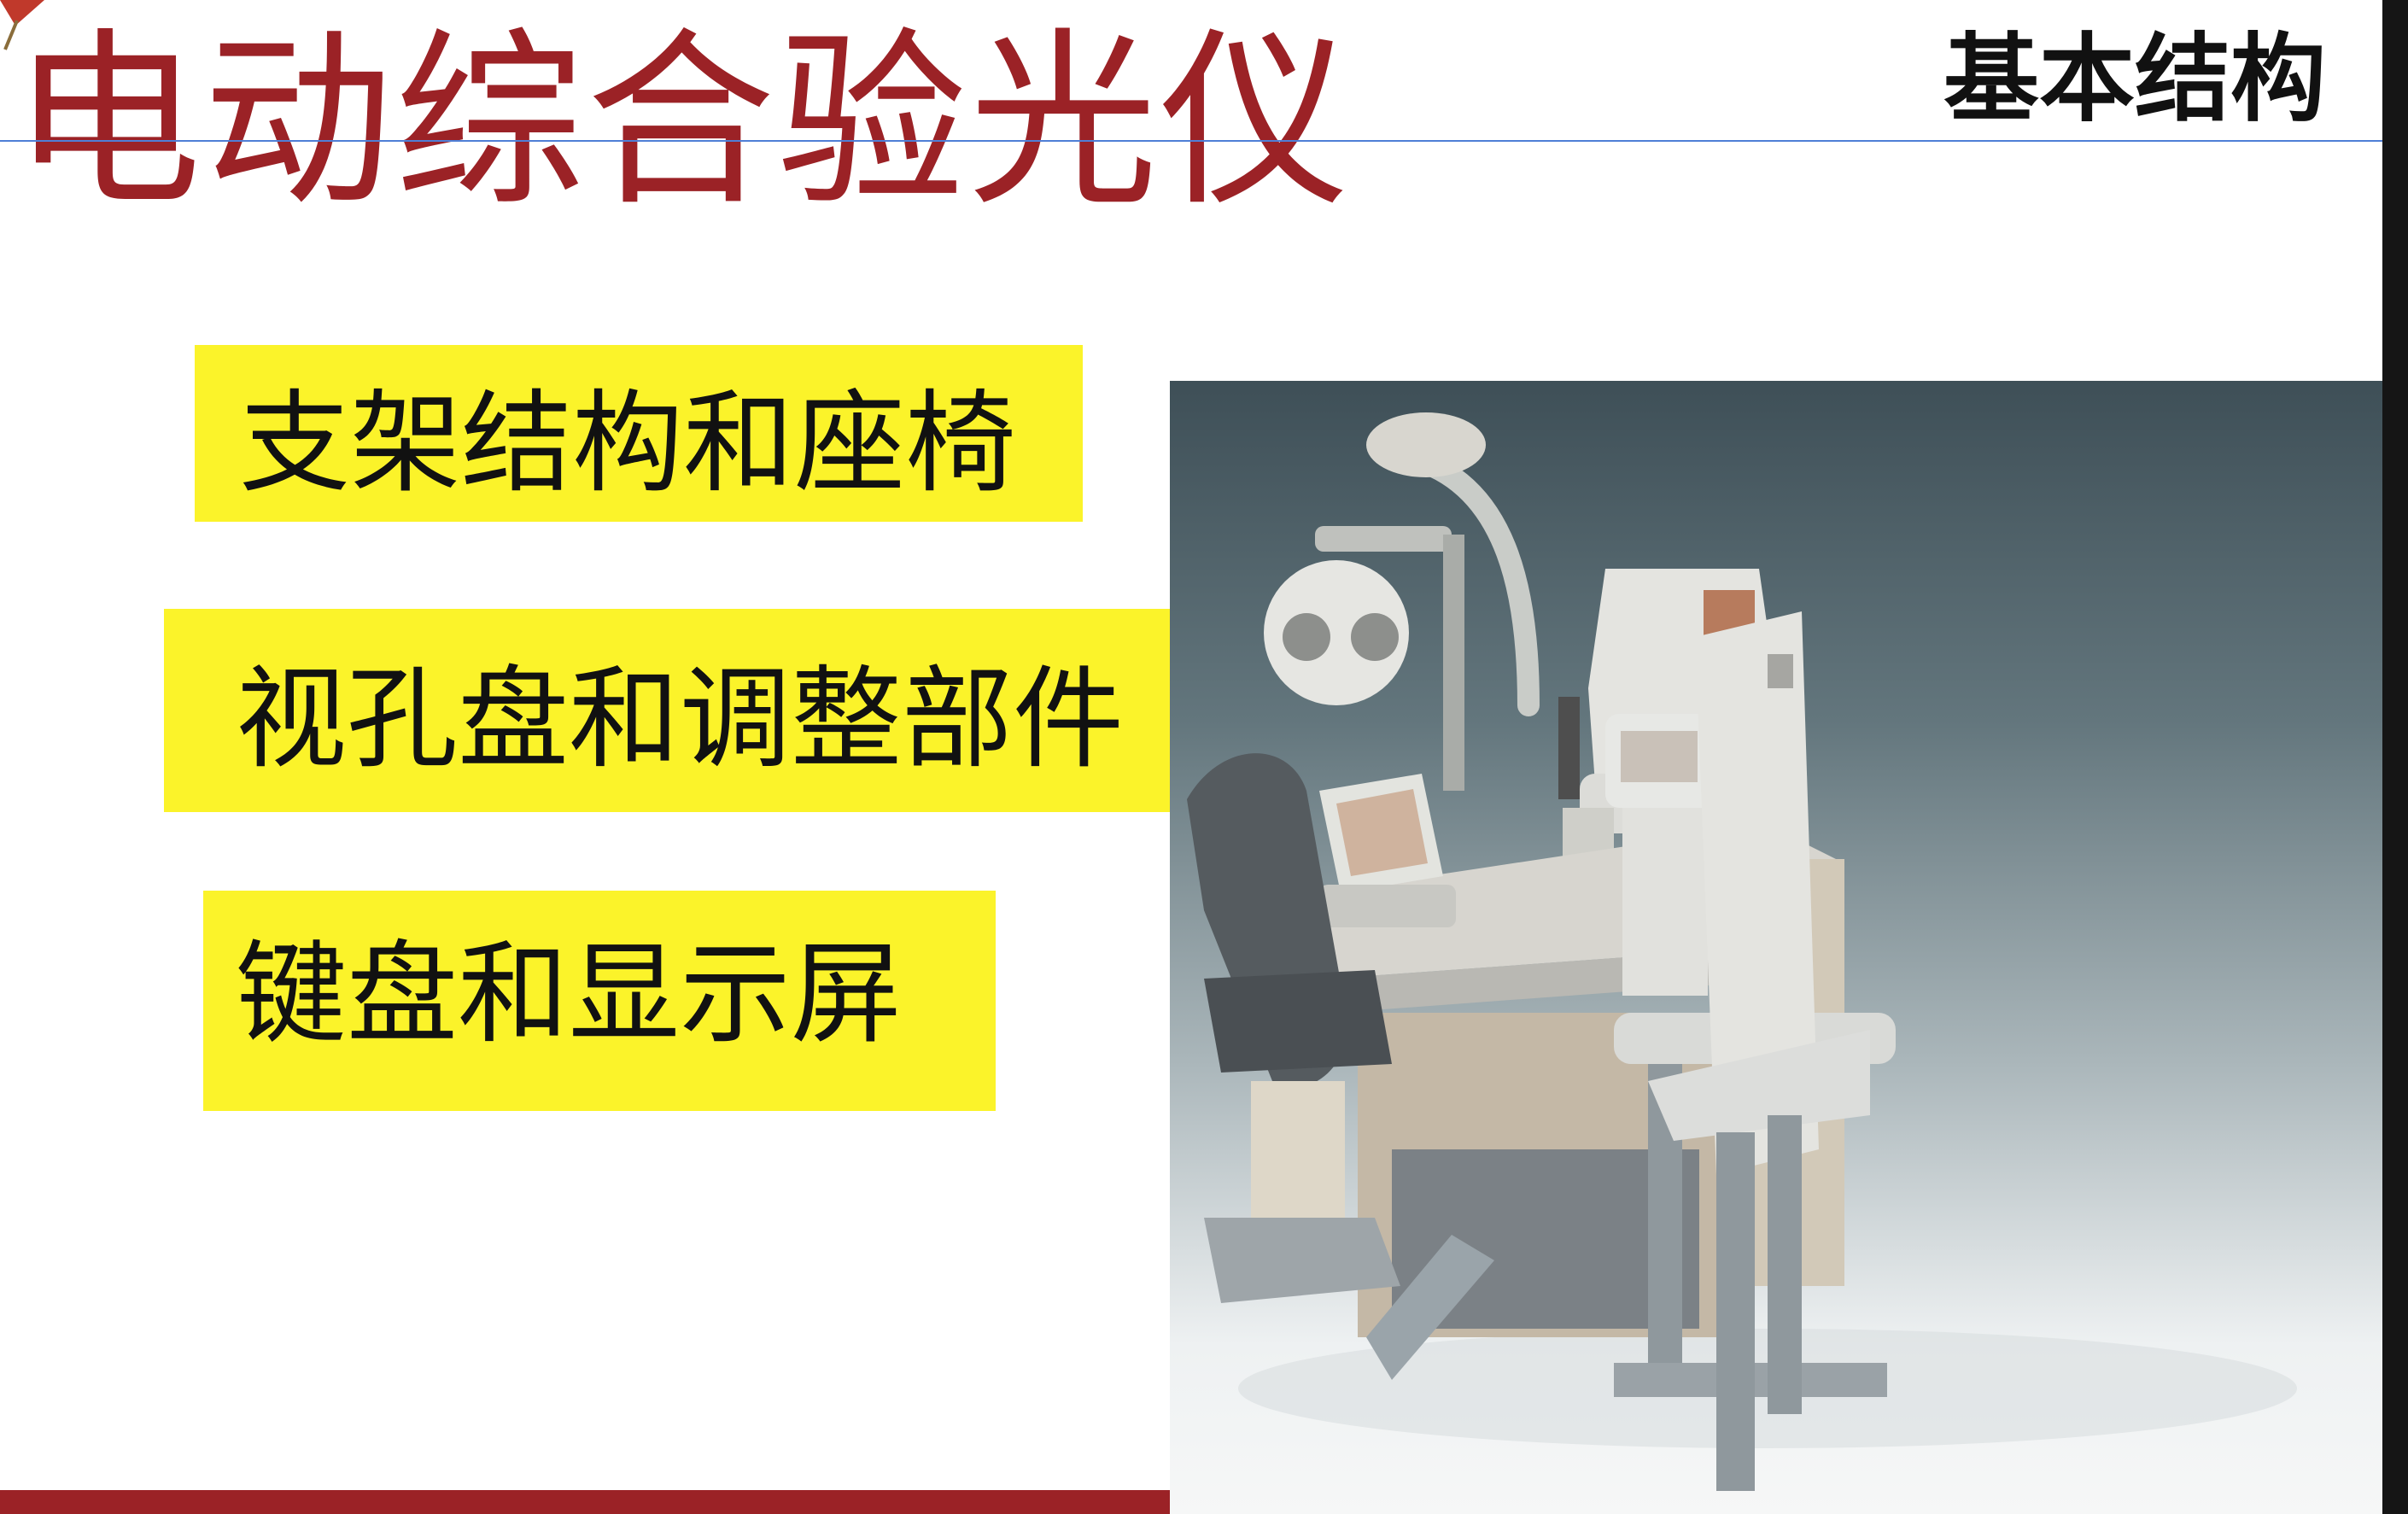  Describe the element at coordinates (599, 1001) in the screenshot. I see `bullet-keyboard-and-display: 键盘和显示屏` at that location.